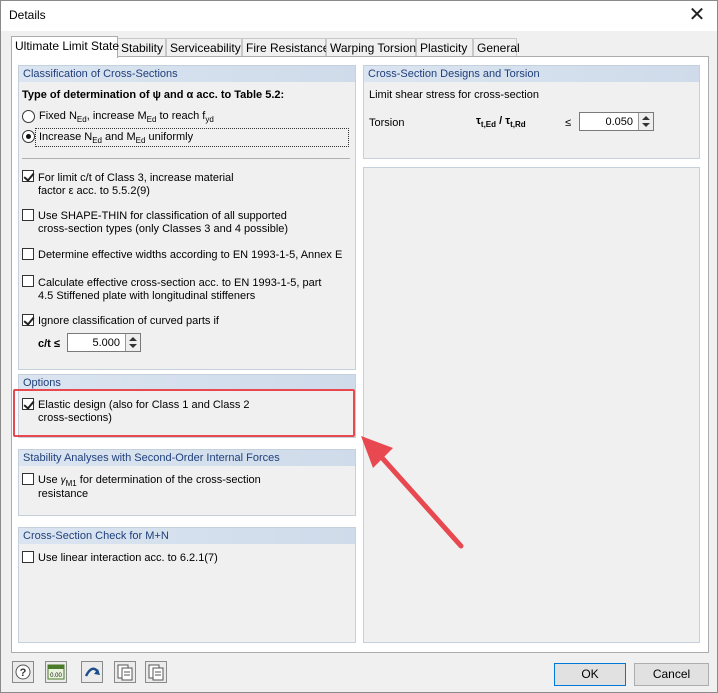 Image resolution: width=718 pixels, height=693 pixels. What do you see at coordinates (28, 320) in the screenshot?
I see `check-ignore-curved` at bounding box center [28, 320].